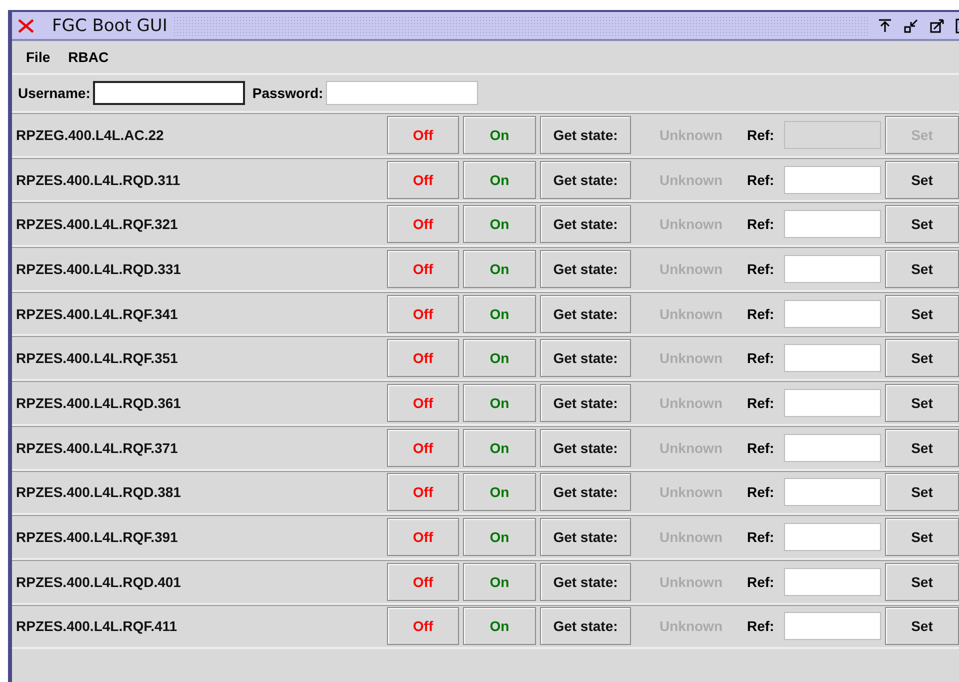  I want to click on device-name: RPZES.400.L4L.RQF.371, so click(97, 448).